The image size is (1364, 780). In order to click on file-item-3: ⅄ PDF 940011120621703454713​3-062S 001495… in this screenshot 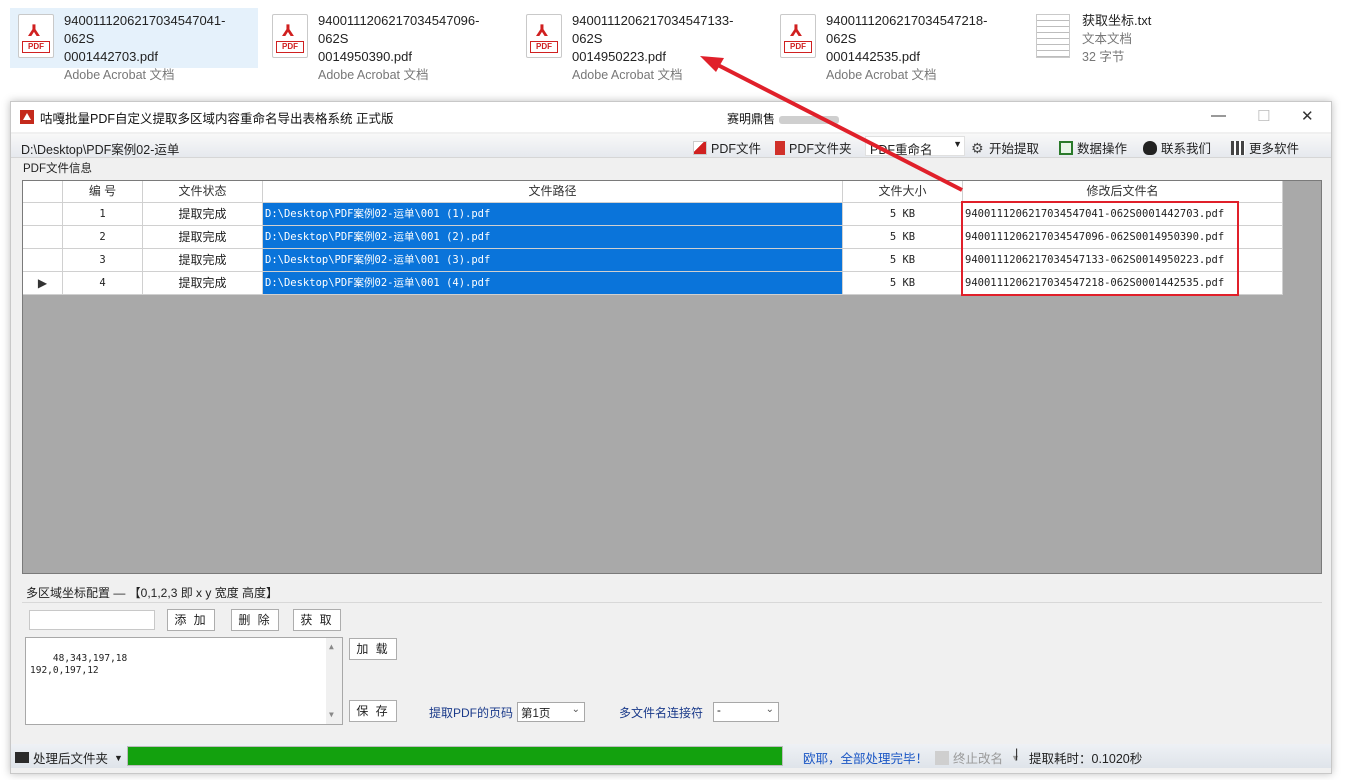, I will do `click(642, 45)`.